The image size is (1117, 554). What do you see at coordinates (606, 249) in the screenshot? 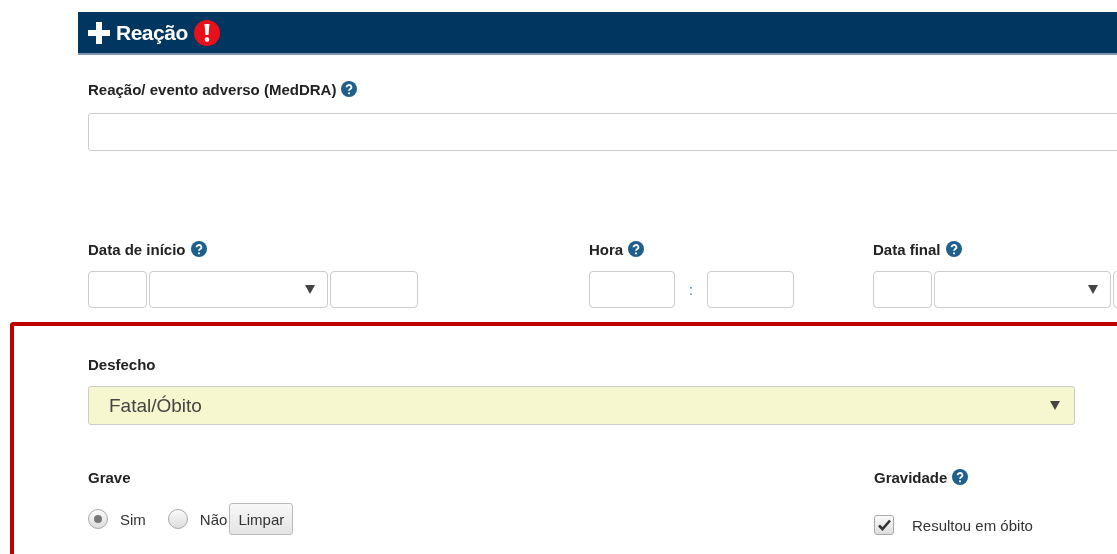
I see `field-label: Hora` at bounding box center [606, 249].